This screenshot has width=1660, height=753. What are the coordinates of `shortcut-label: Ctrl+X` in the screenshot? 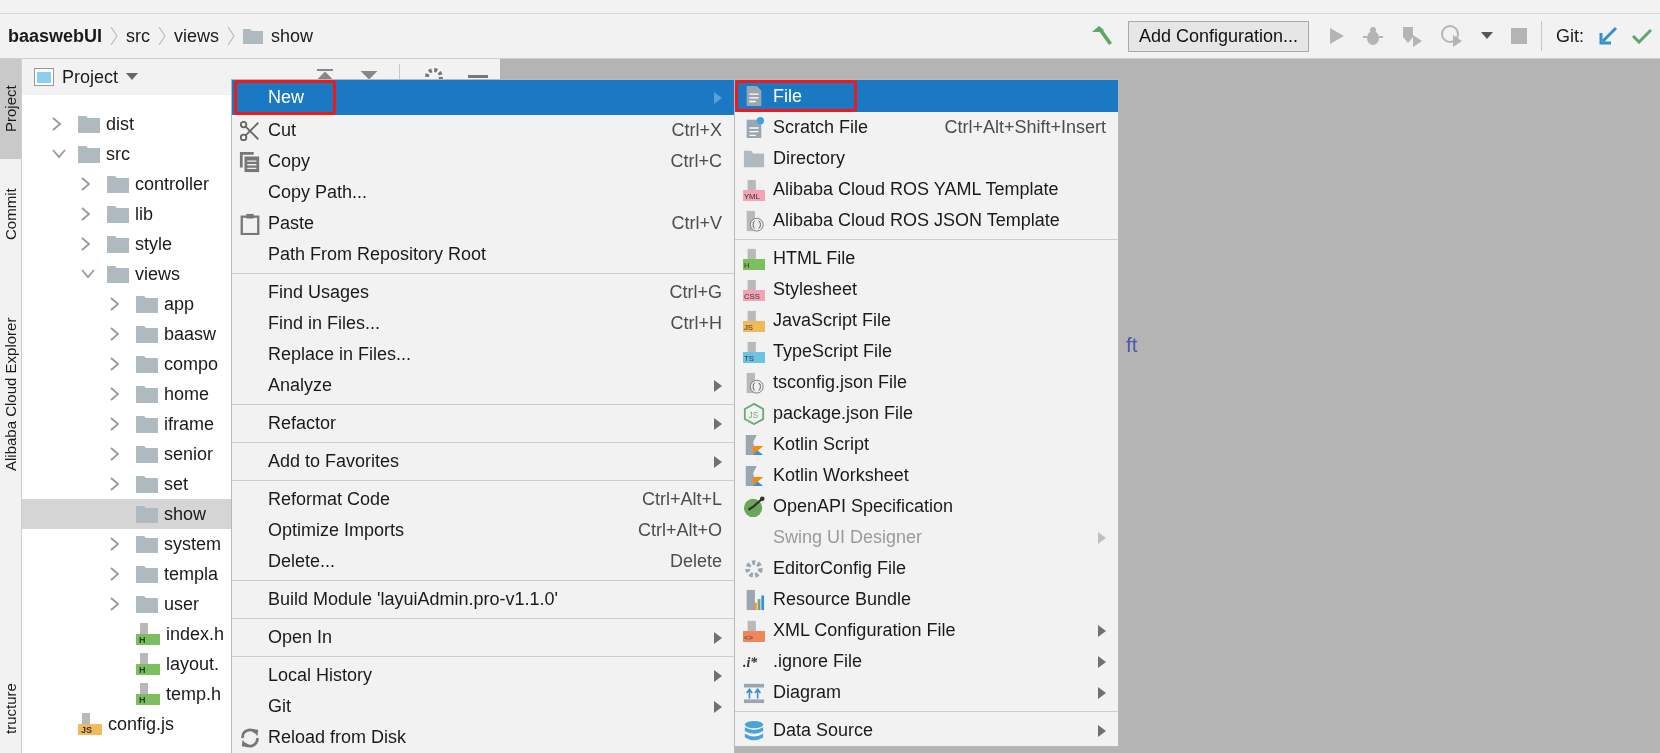 It's located at (696, 130).